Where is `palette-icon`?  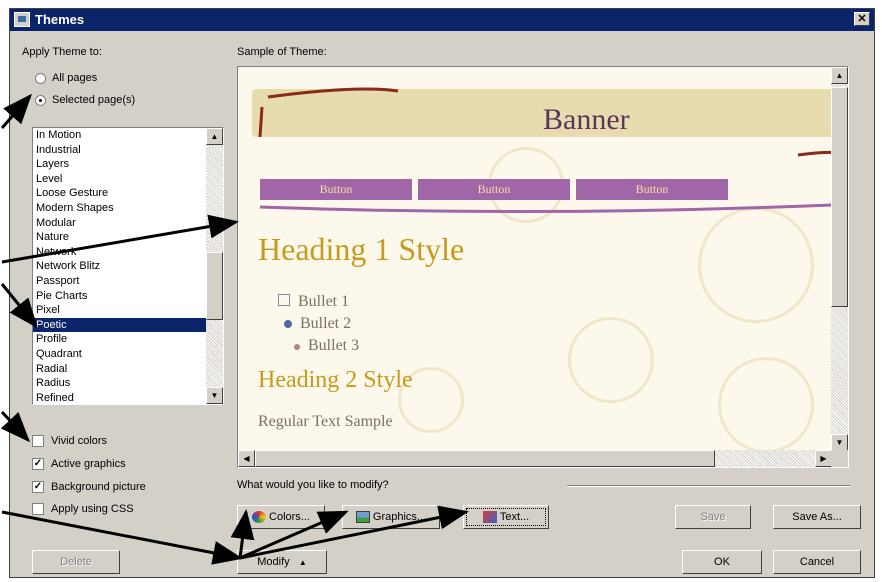 palette-icon is located at coordinates (259, 517).